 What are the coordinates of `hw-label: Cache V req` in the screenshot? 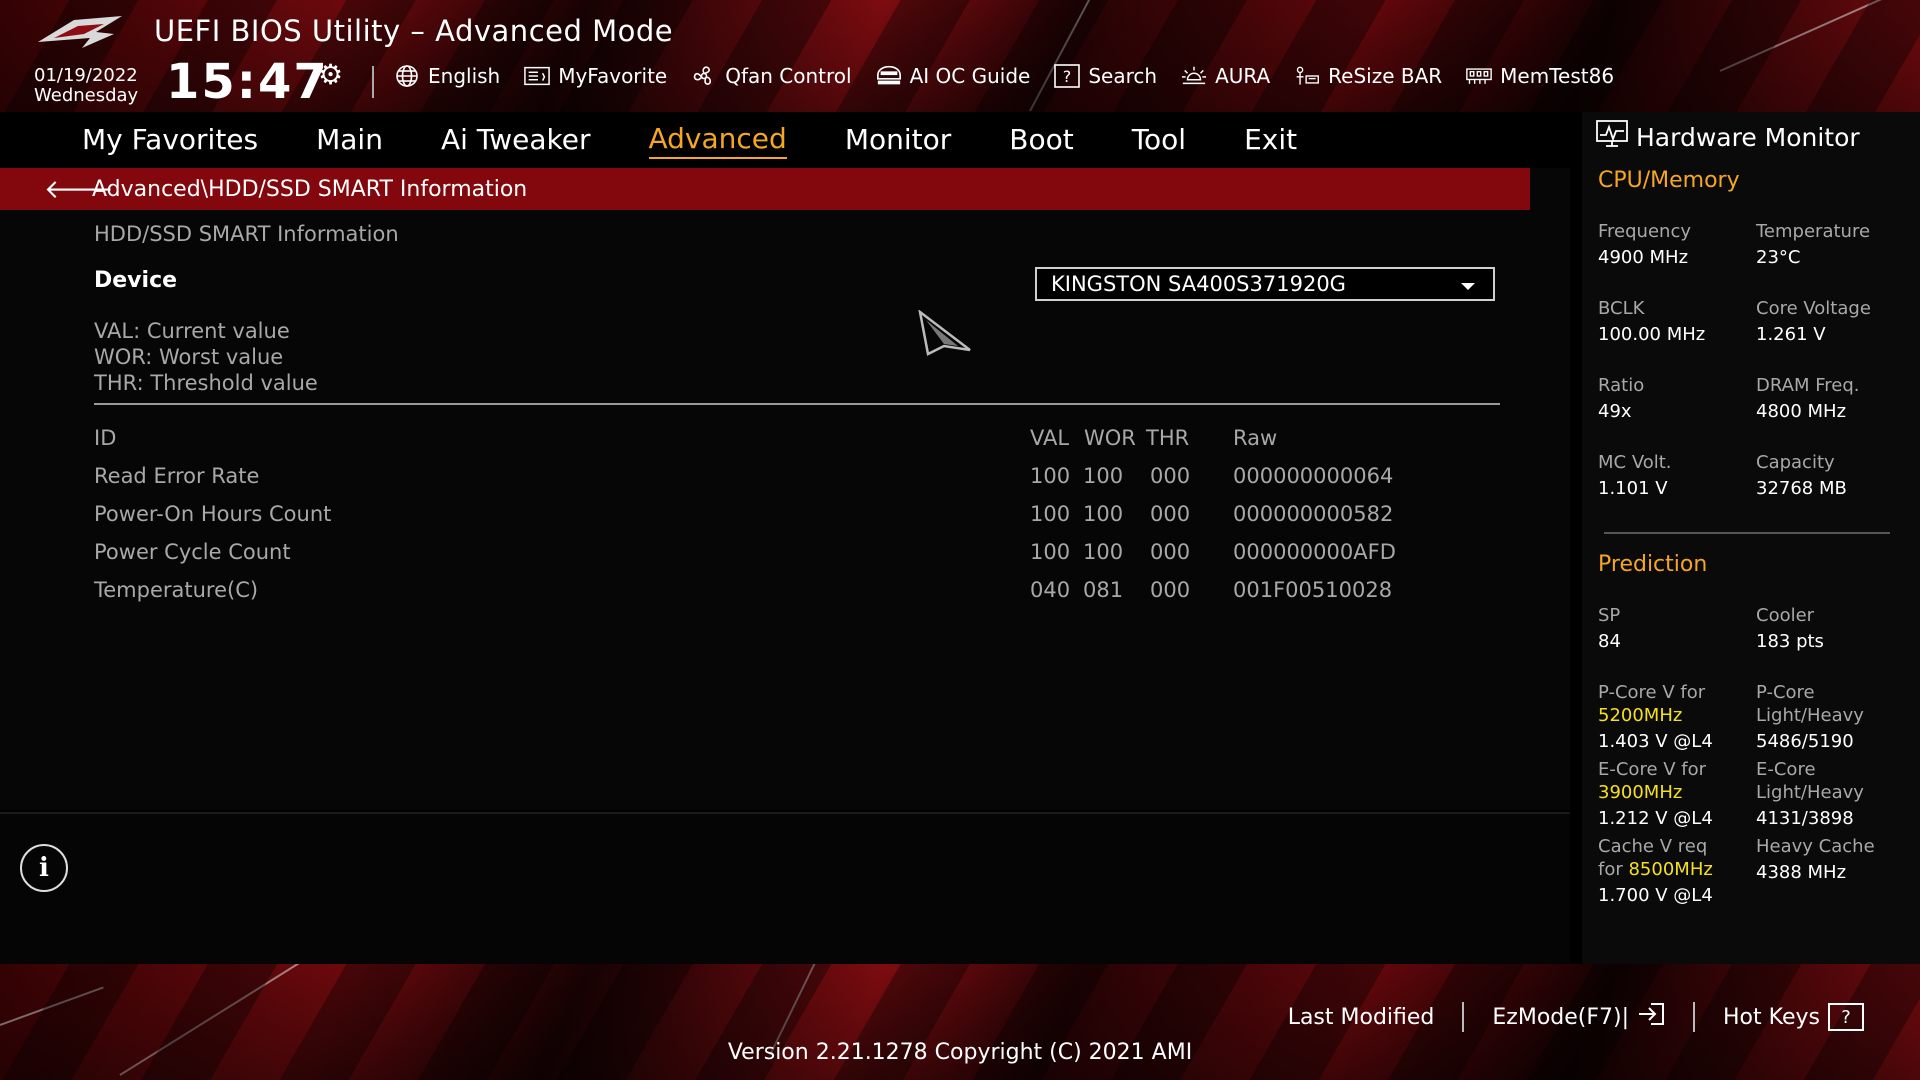 It's located at (1653, 846).